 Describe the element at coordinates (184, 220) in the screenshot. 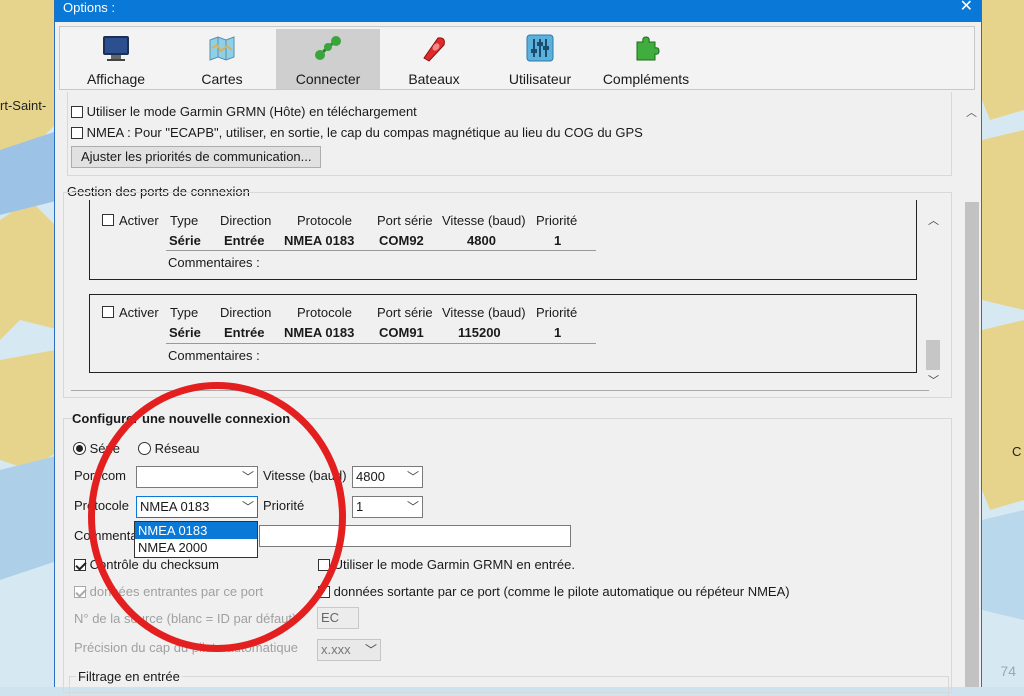

I see `header-type: Type` at that location.